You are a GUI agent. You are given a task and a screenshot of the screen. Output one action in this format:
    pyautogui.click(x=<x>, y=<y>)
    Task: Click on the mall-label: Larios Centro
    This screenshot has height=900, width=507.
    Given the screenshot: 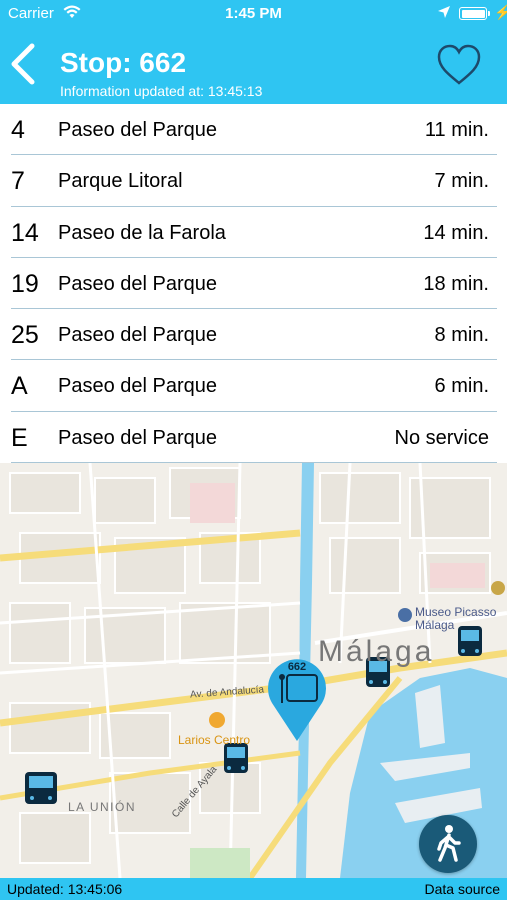 What is the action you would take?
    pyautogui.click(x=214, y=740)
    